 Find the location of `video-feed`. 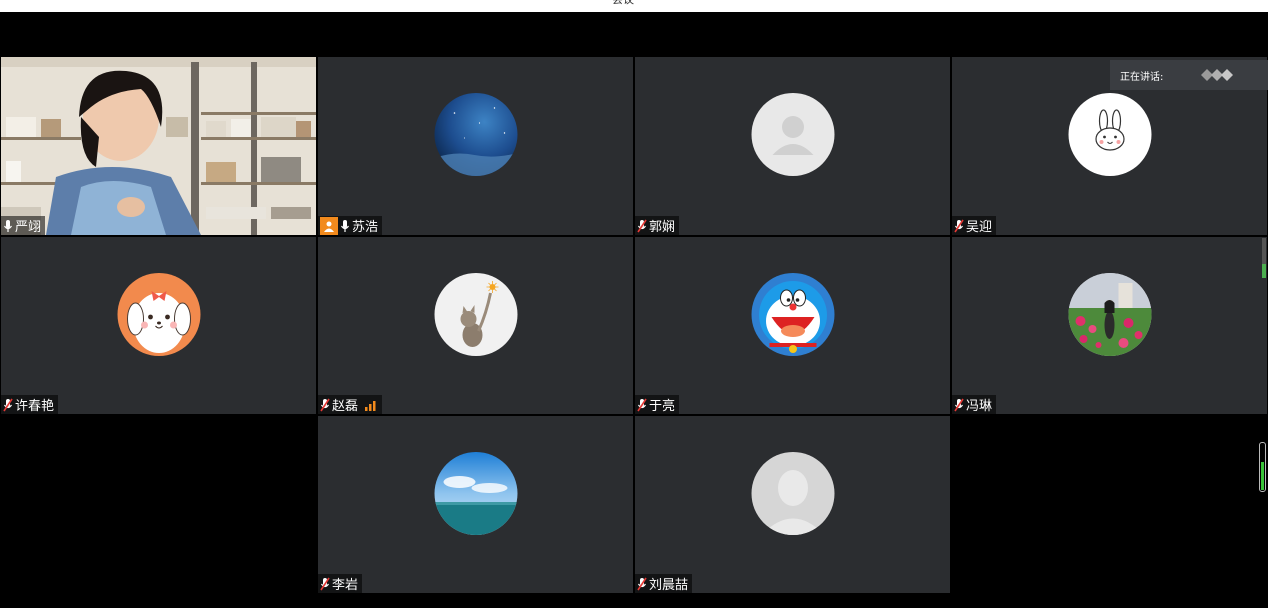

video-feed is located at coordinates (158, 146).